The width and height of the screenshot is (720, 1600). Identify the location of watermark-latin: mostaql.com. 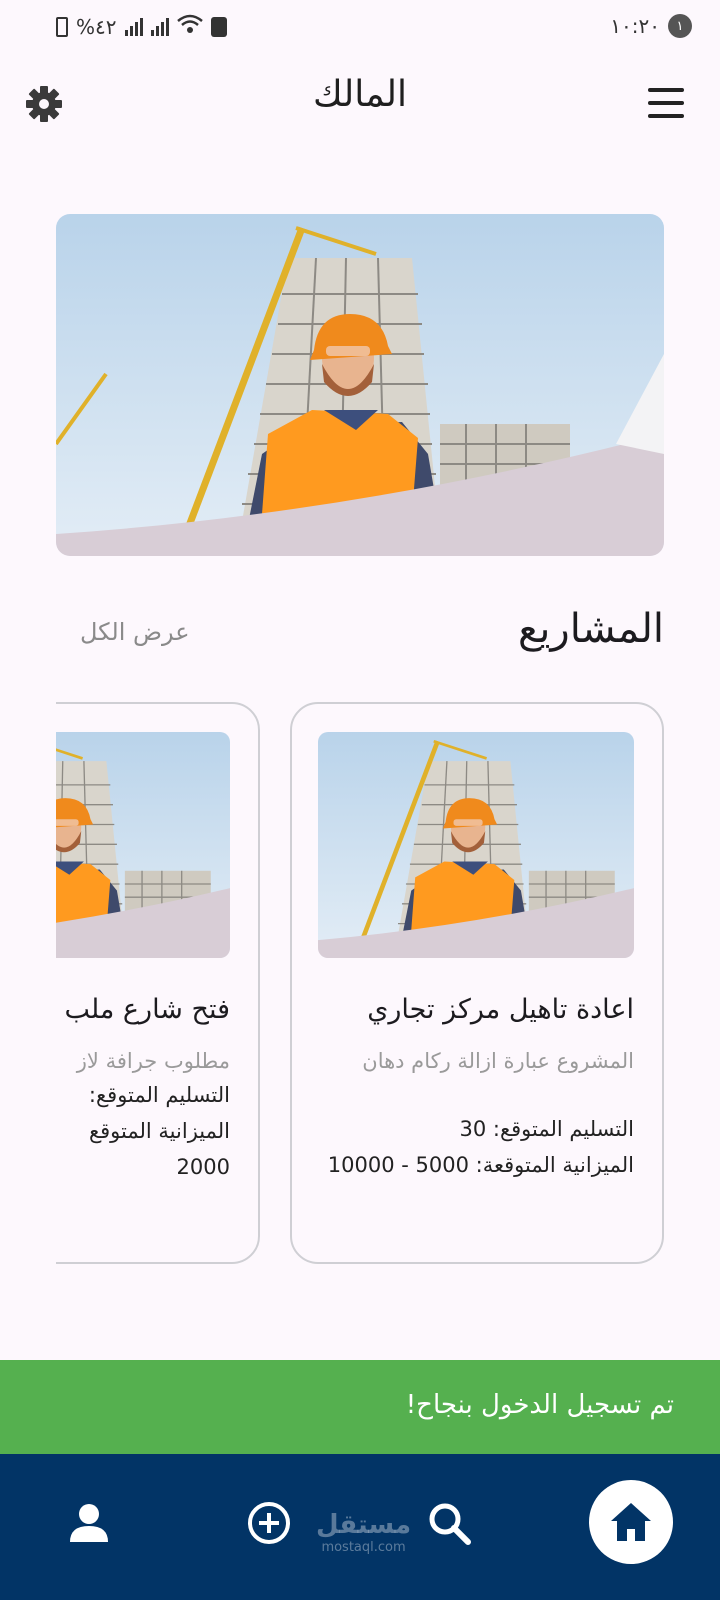
(363, 1547).